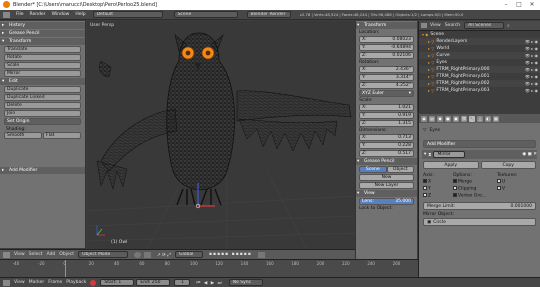 This screenshot has width=540, height=287. Describe the element at coordinates (456, 118) in the screenshot. I see `object-tab-icon: ▣` at that location.